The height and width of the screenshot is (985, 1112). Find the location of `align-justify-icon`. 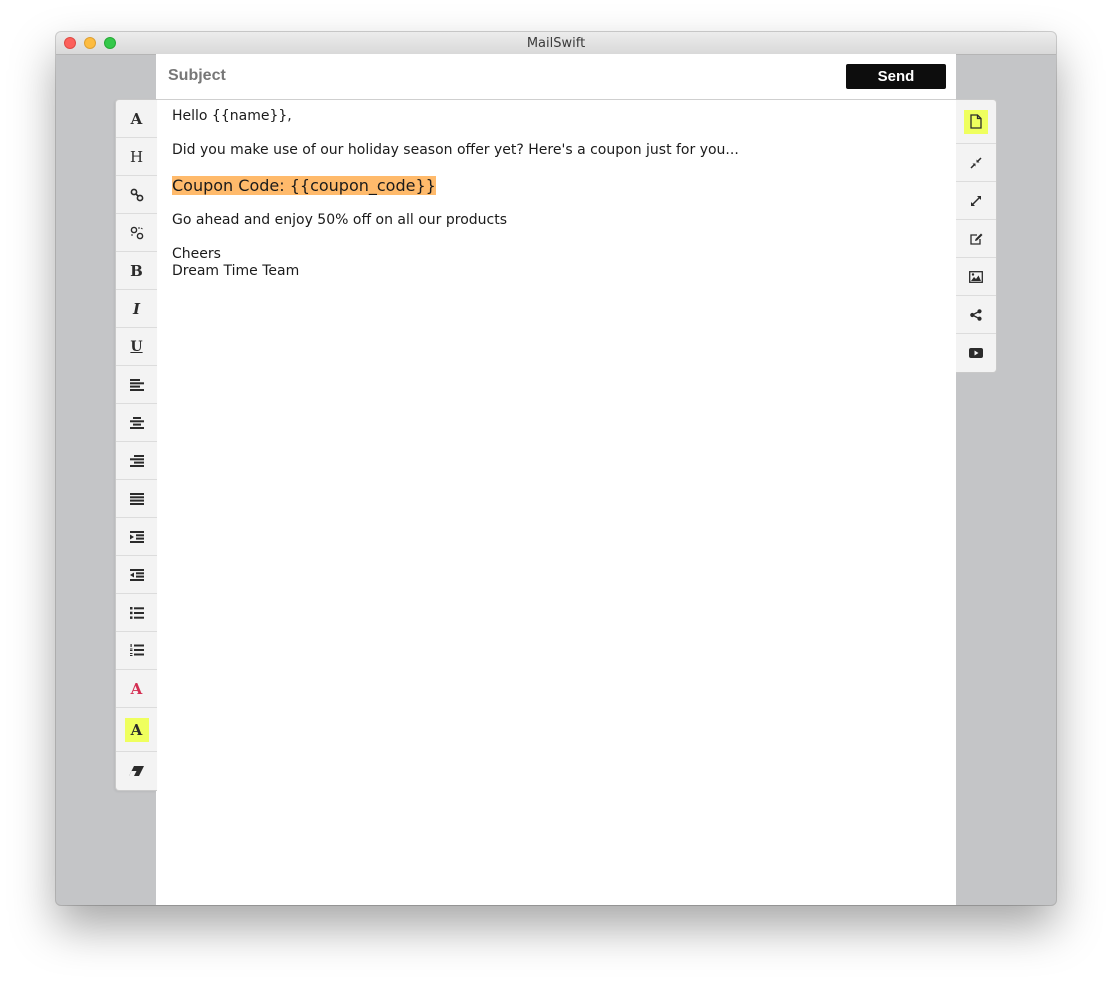

align-justify-icon is located at coordinates (136, 498).